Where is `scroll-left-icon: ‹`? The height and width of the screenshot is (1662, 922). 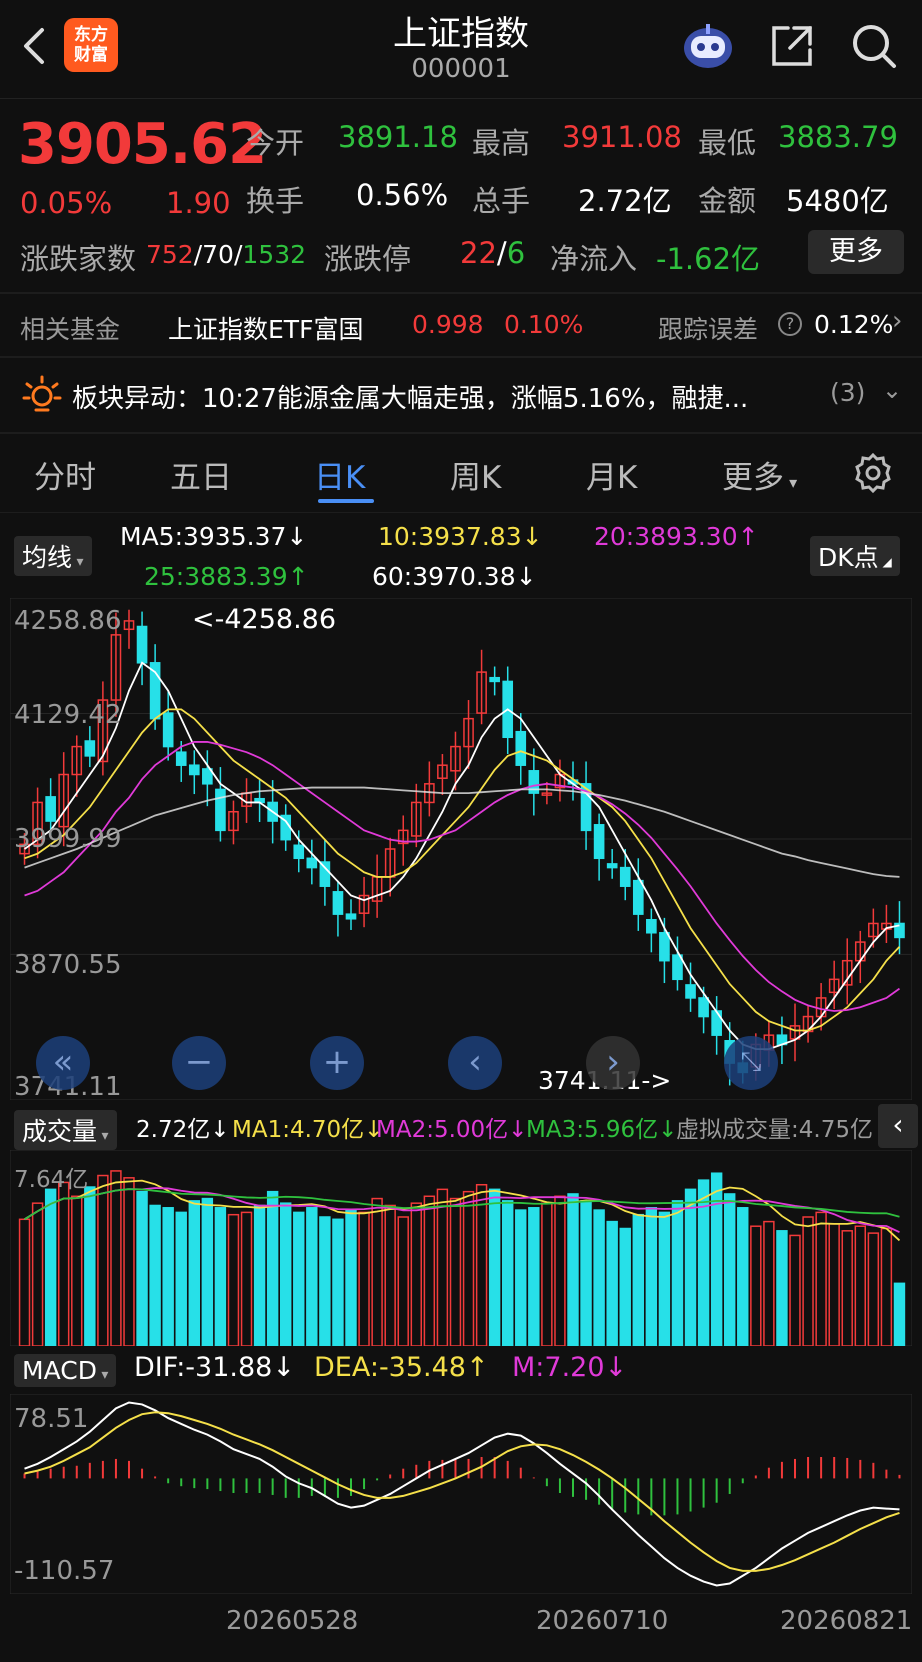
scroll-left-icon: ‹ is located at coordinates (475, 1063).